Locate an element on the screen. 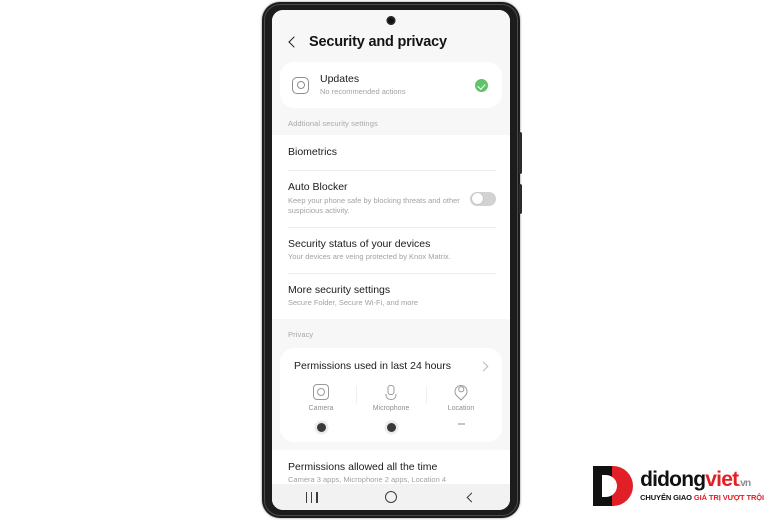 The width and height of the screenshot is (780, 520). recents-icon is located at coordinates (311, 497).